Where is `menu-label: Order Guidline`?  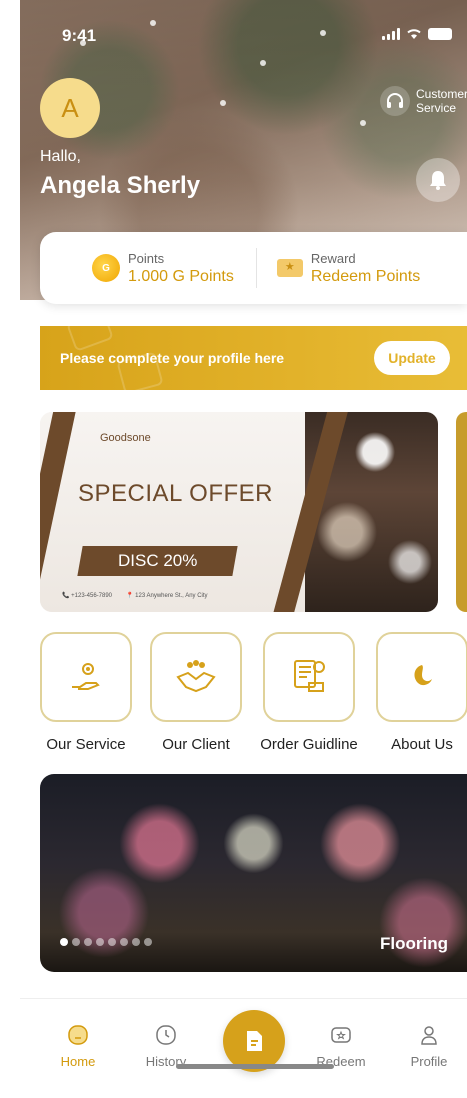
menu-label: Order Guidline is located at coordinates (309, 744).